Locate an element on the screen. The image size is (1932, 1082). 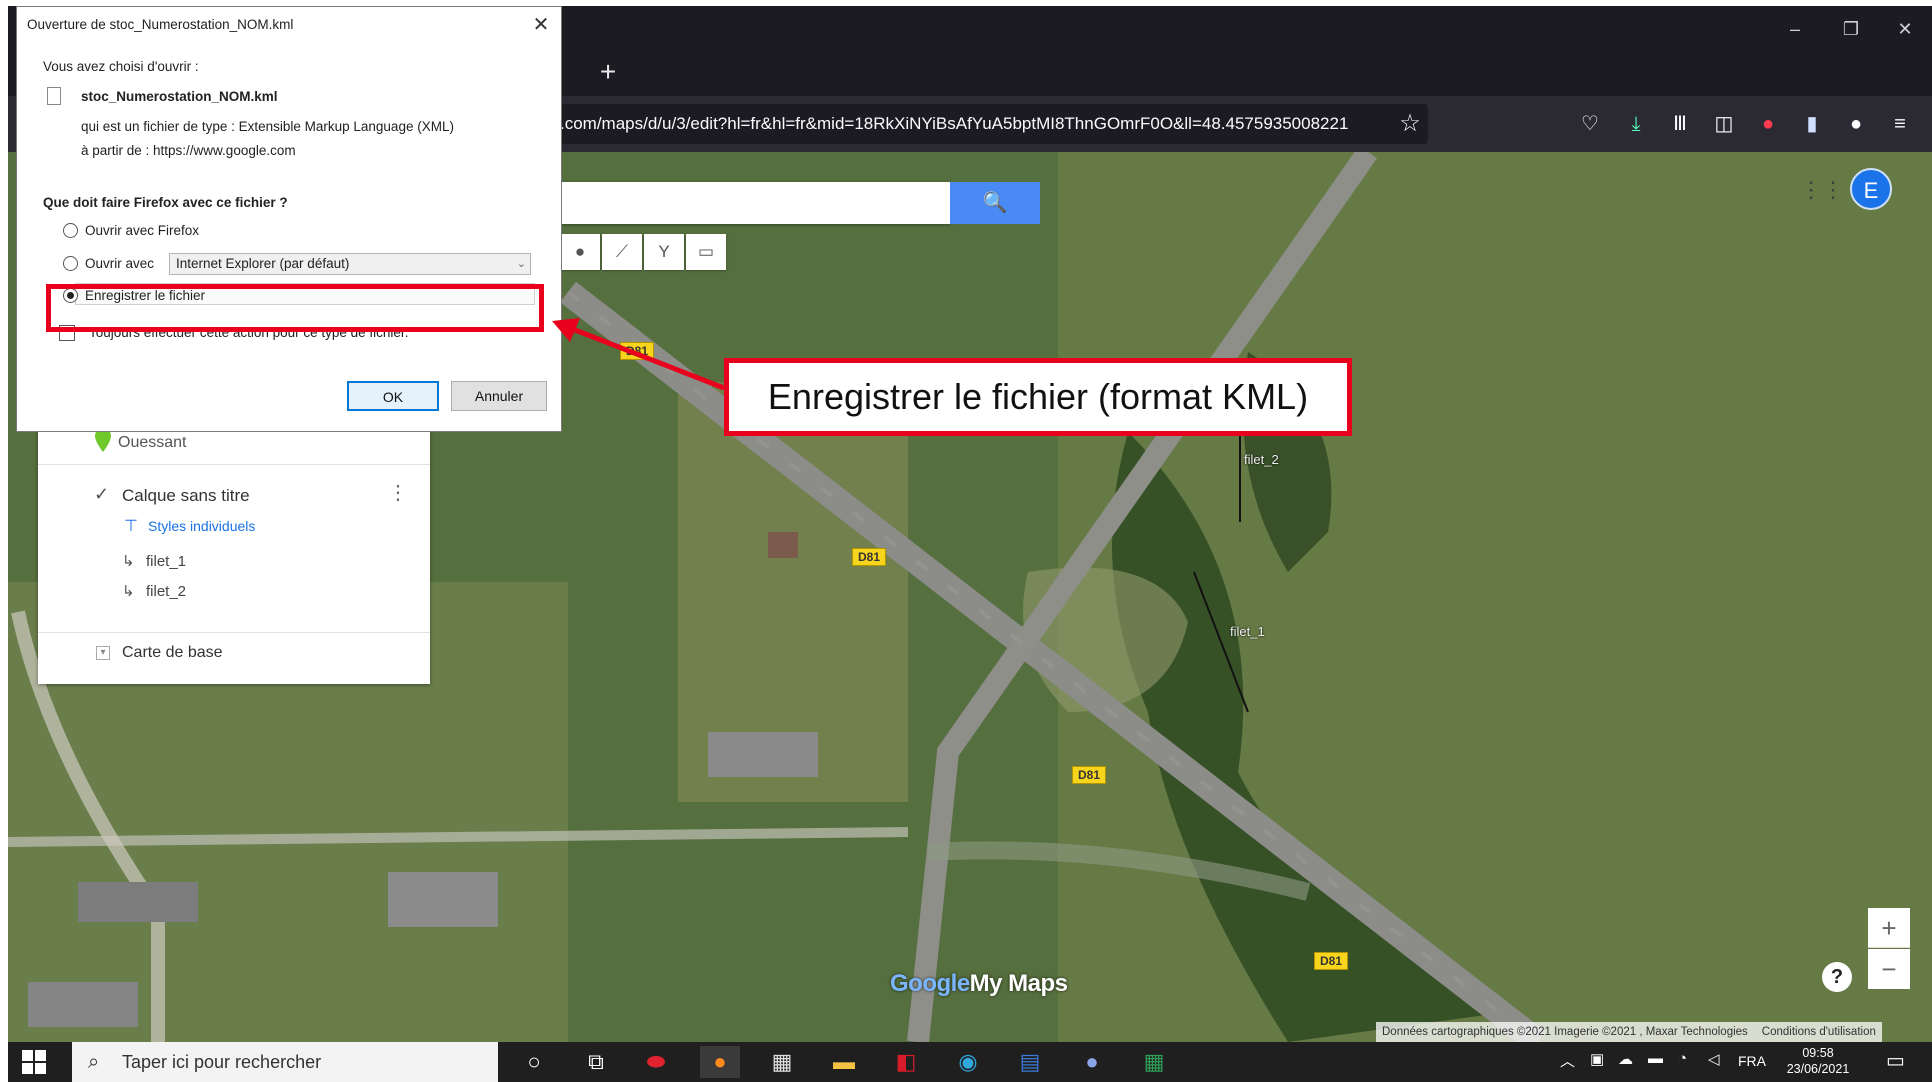
dialog-source: à partir de : https://www.google.com is located at coordinates (188, 150).